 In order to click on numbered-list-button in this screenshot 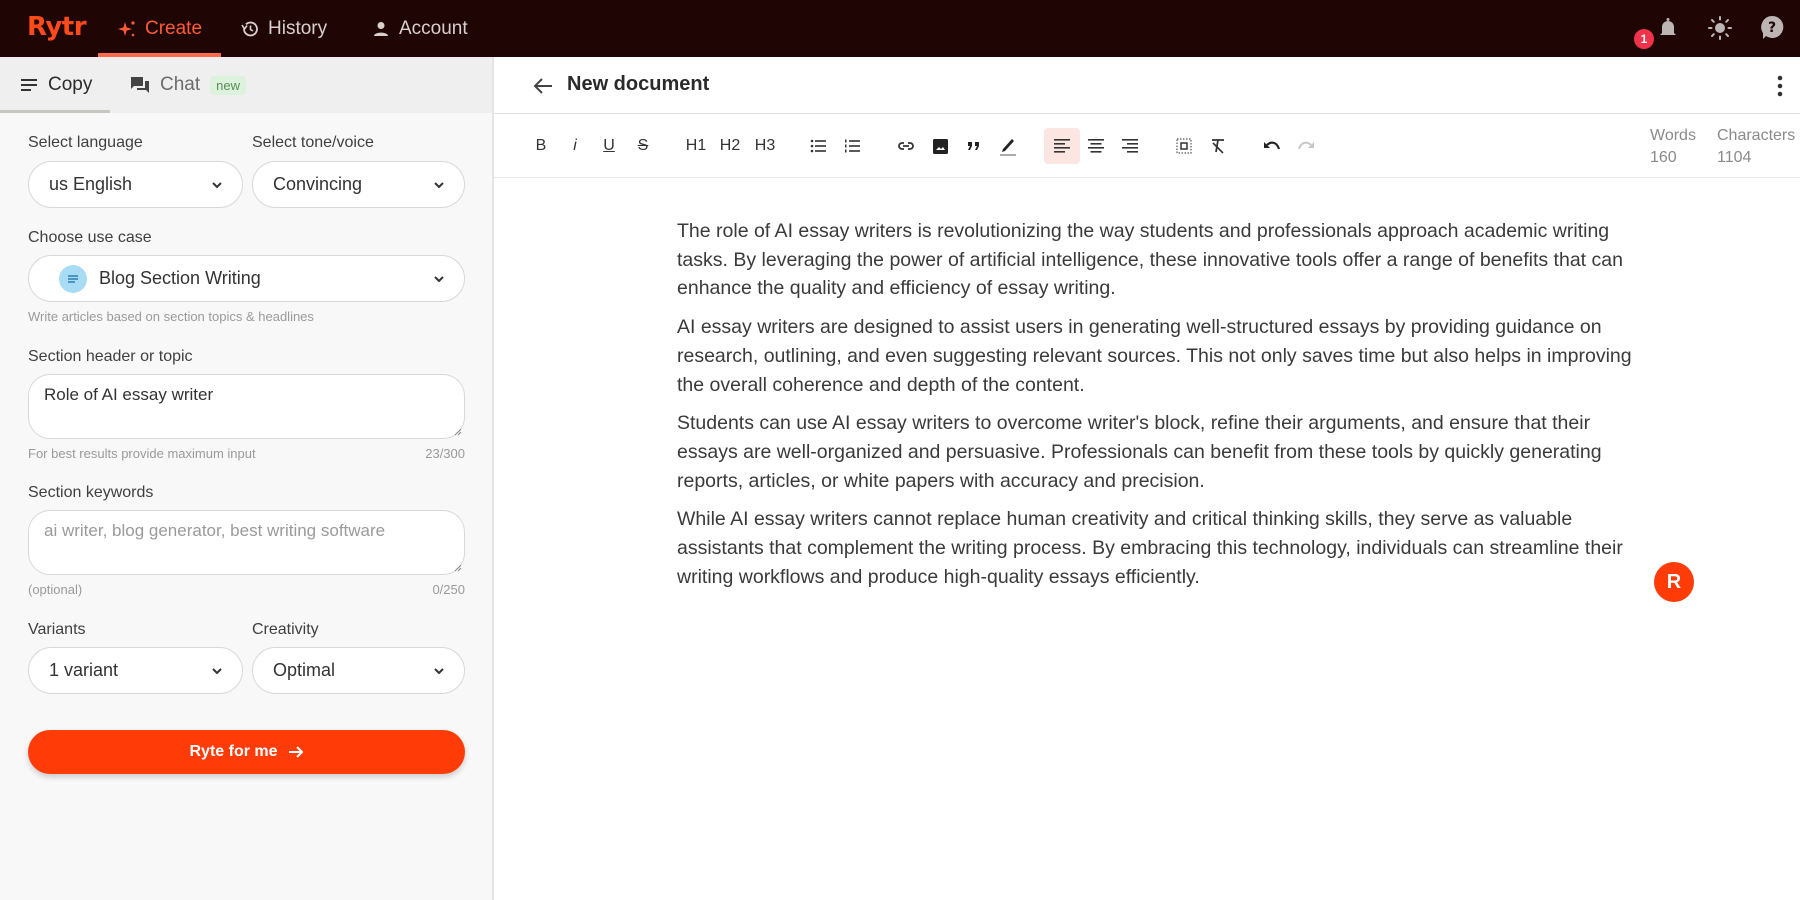, I will do `click(852, 146)`.